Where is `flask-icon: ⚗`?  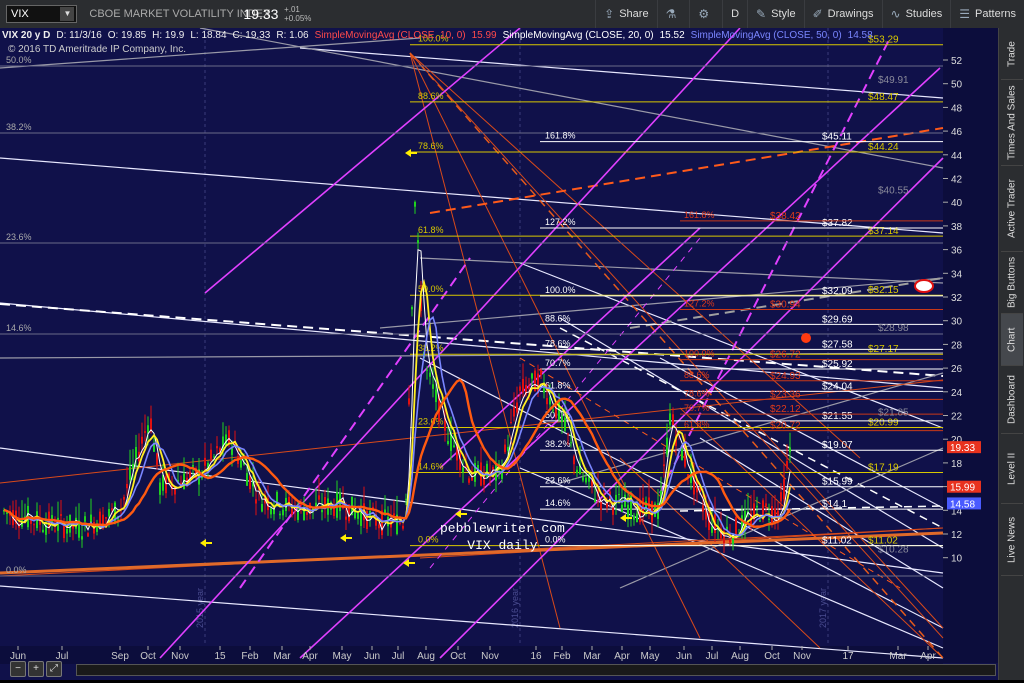
flask-icon: ⚗ is located at coordinates (671, 14).